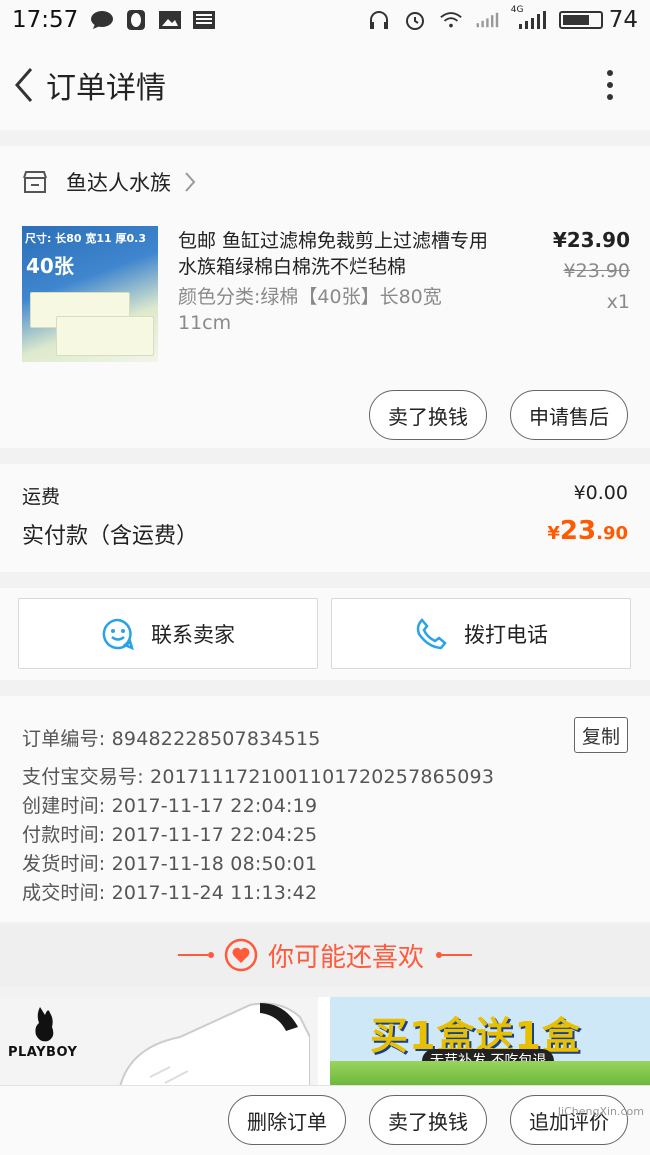 The image size is (650, 1155). What do you see at coordinates (428, 1120) in the screenshot?
I see `sell-button-bottom: 卖了换钱` at bounding box center [428, 1120].